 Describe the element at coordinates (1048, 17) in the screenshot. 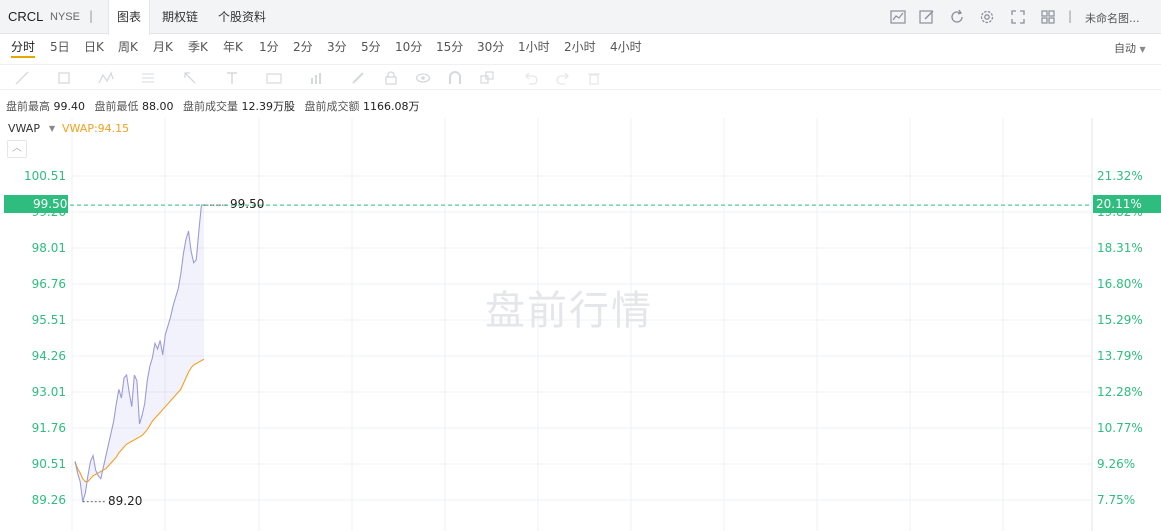

I see `grid-layout-icon` at that location.